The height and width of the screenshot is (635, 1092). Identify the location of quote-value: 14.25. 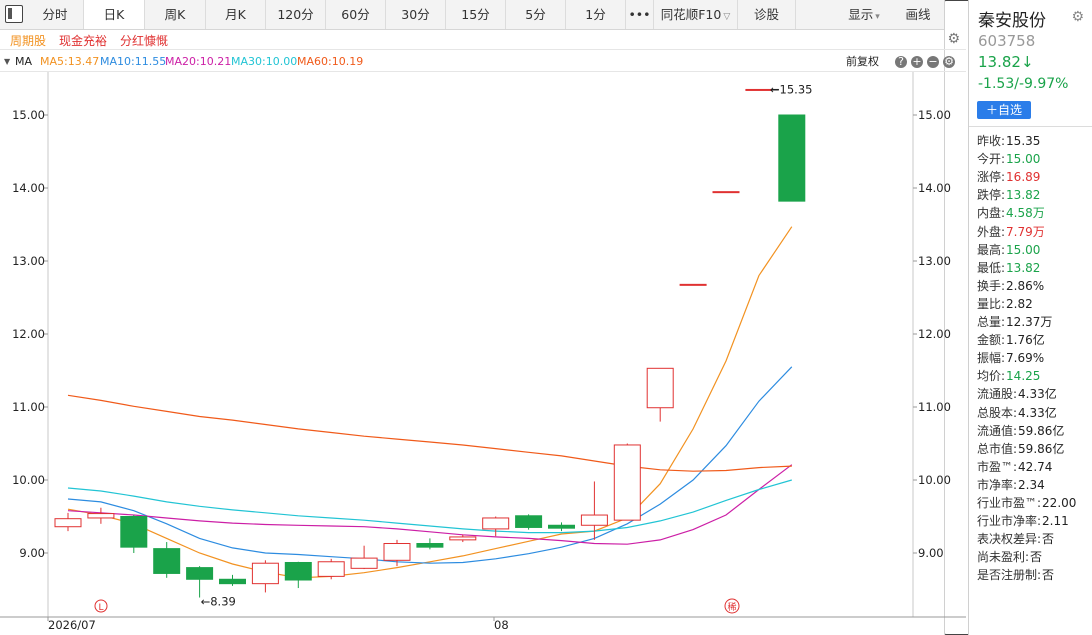
(1023, 376).